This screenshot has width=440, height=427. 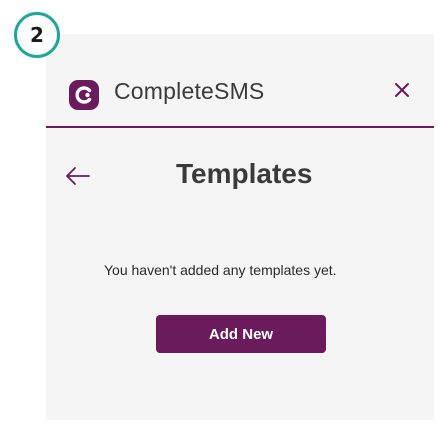 What do you see at coordinates (402, 90) in the screenshot?
I see `close-icon` at bounding box center [402, 90].